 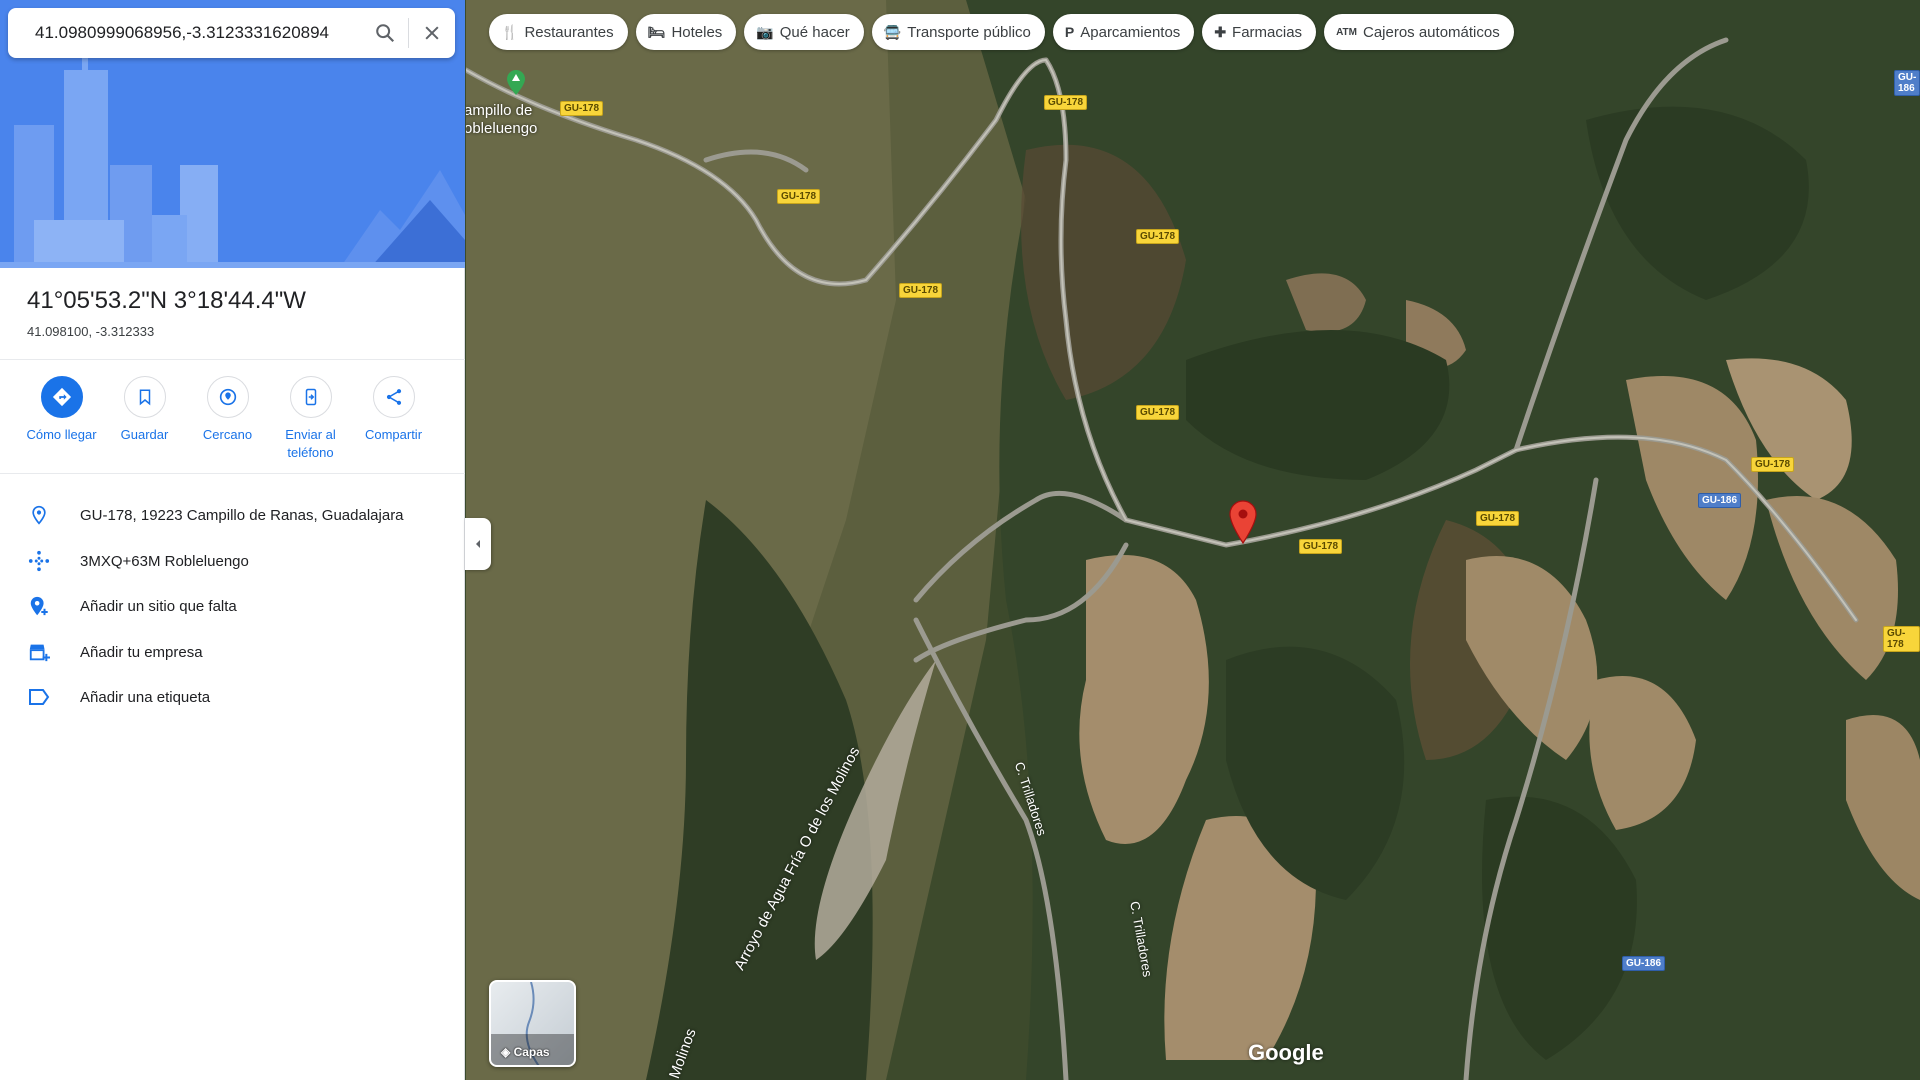 I want to click on add-business-row: Añadir tu empresa, so click(x=232, y=652).